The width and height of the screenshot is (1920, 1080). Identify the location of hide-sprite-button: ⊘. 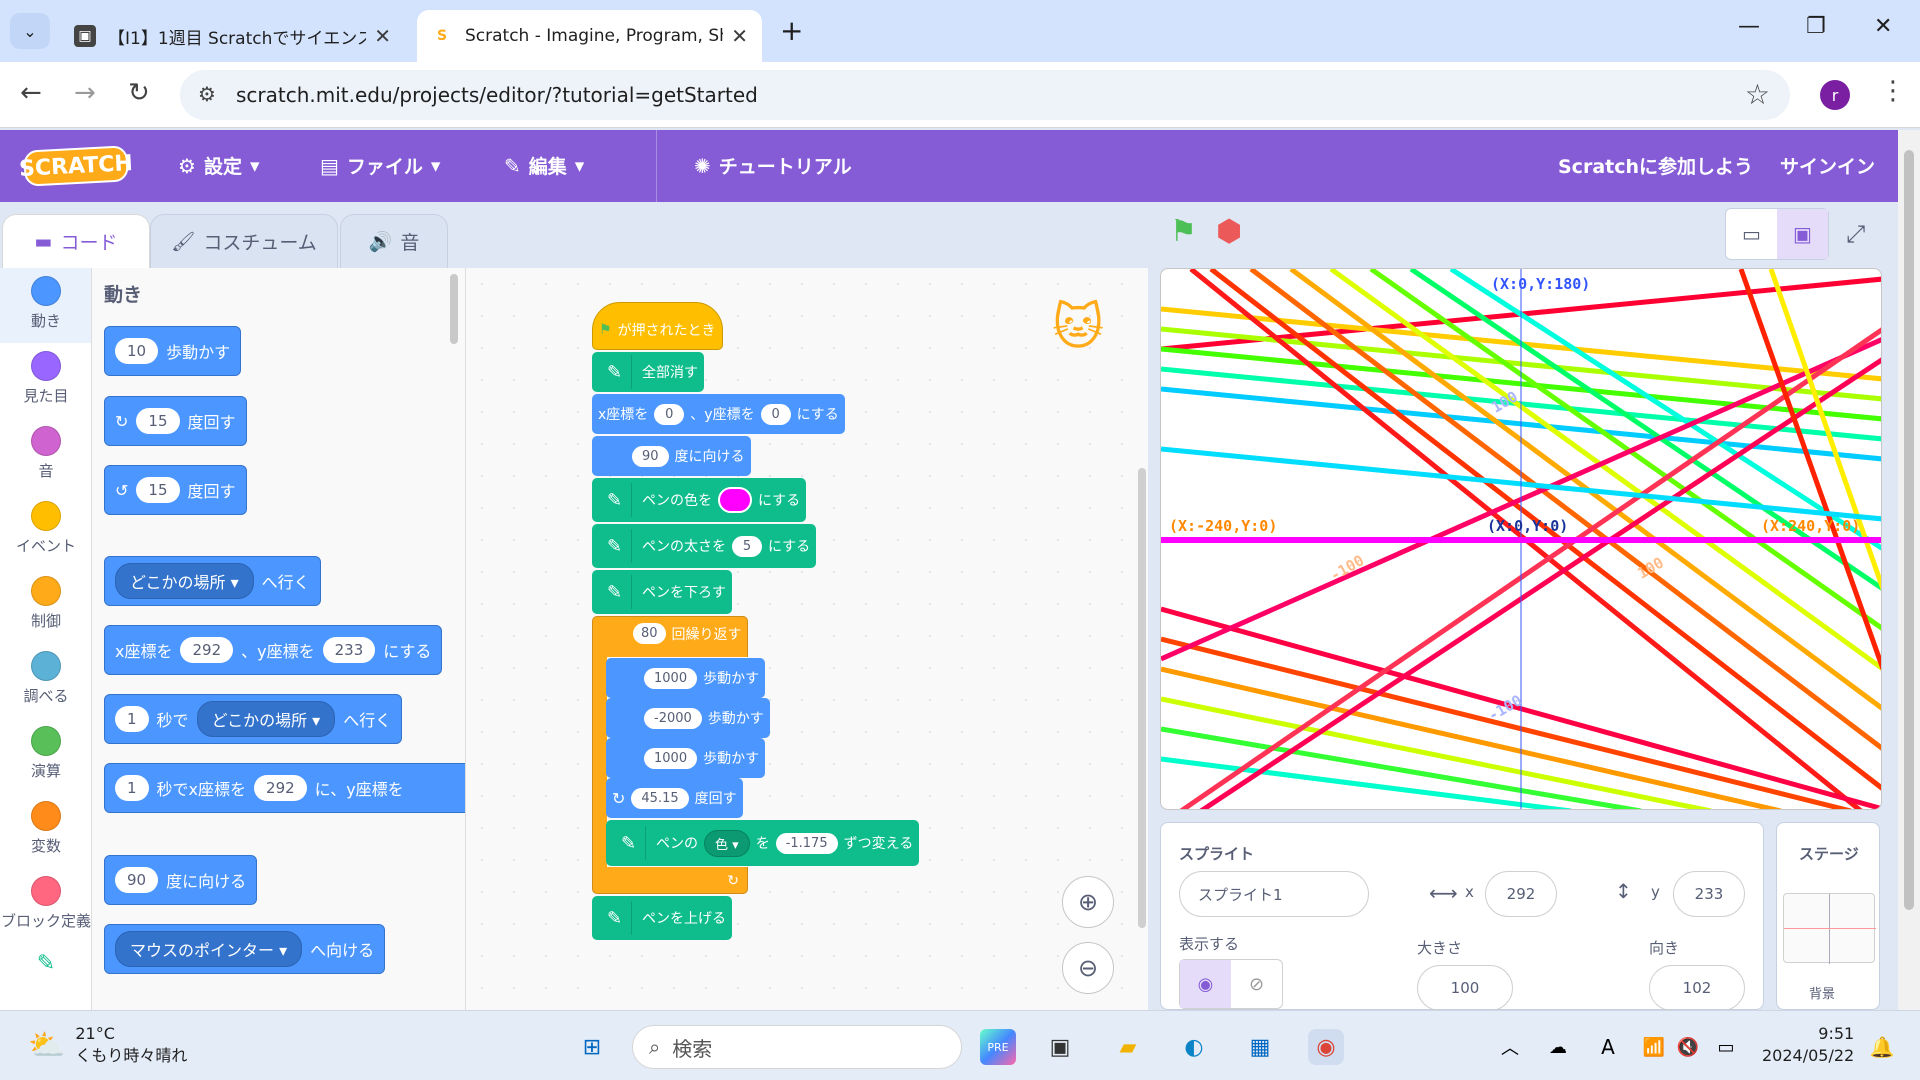
(1256, 984).